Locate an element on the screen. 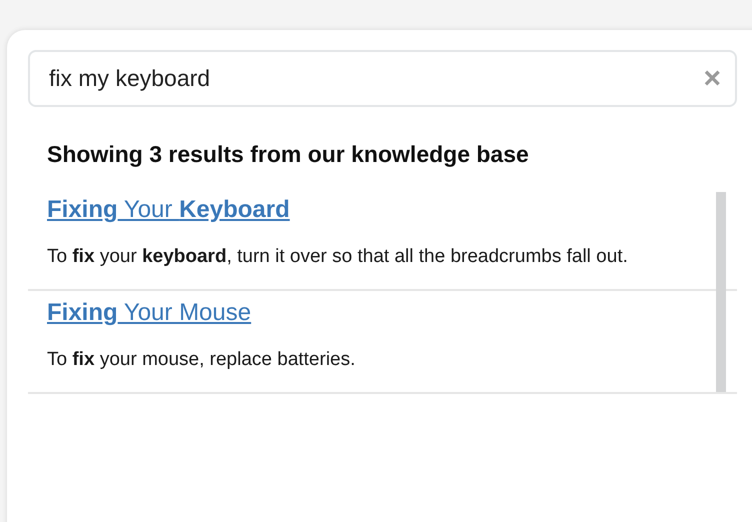 This screenshot has width=752, height=522. result-description: To fix your keyboard, turn it over so that all the breadcrumbs fall out. is located at coordinates (338, 257).